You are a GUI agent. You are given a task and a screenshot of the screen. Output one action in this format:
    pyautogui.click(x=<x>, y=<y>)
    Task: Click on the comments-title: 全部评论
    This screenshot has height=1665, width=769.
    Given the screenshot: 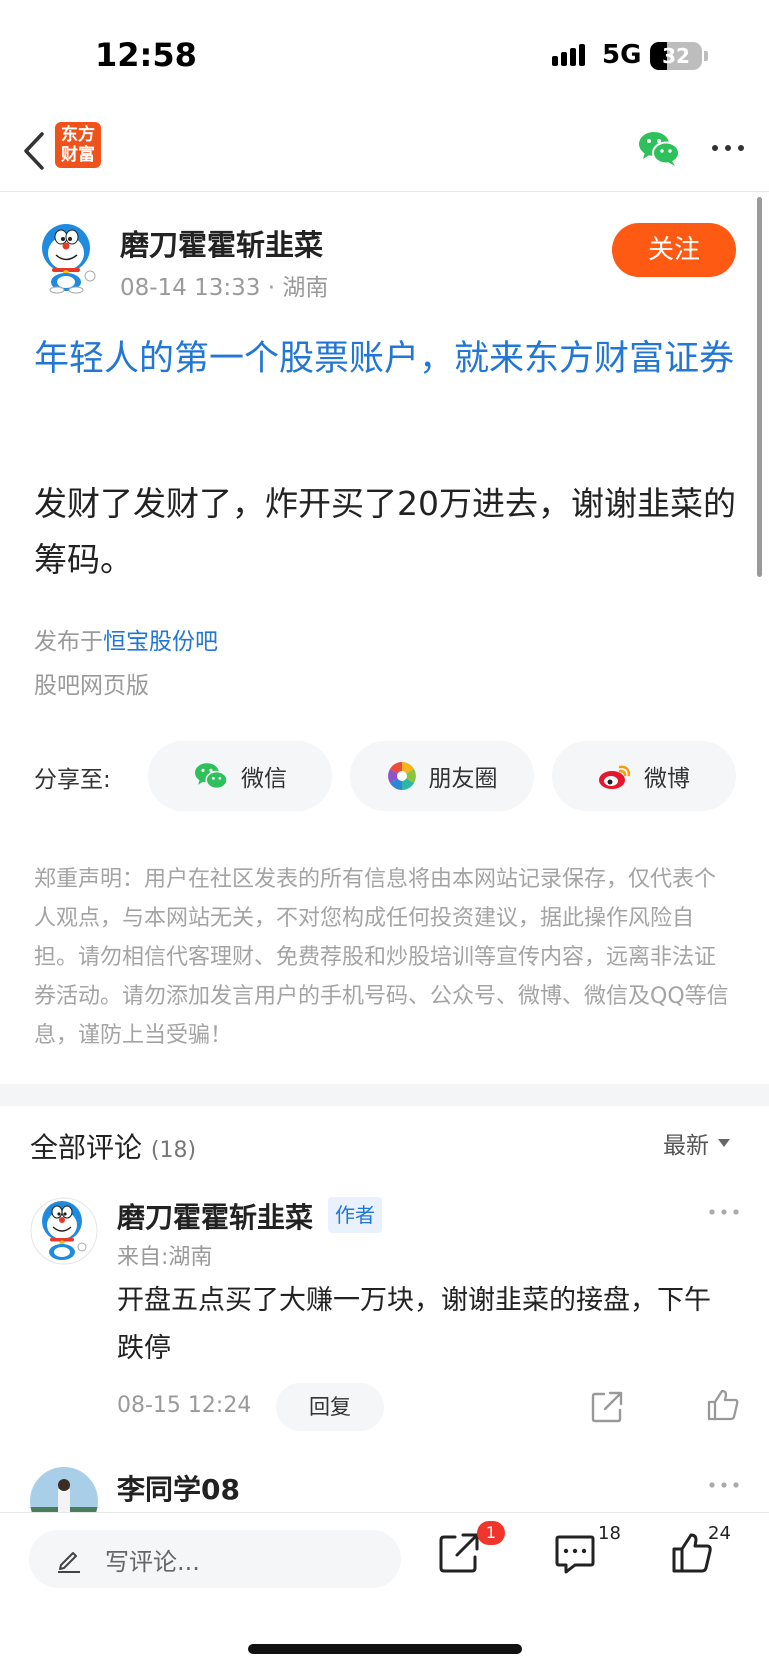 What is the action you would take?
    pyautogui.click(x=86, y=1147)
    